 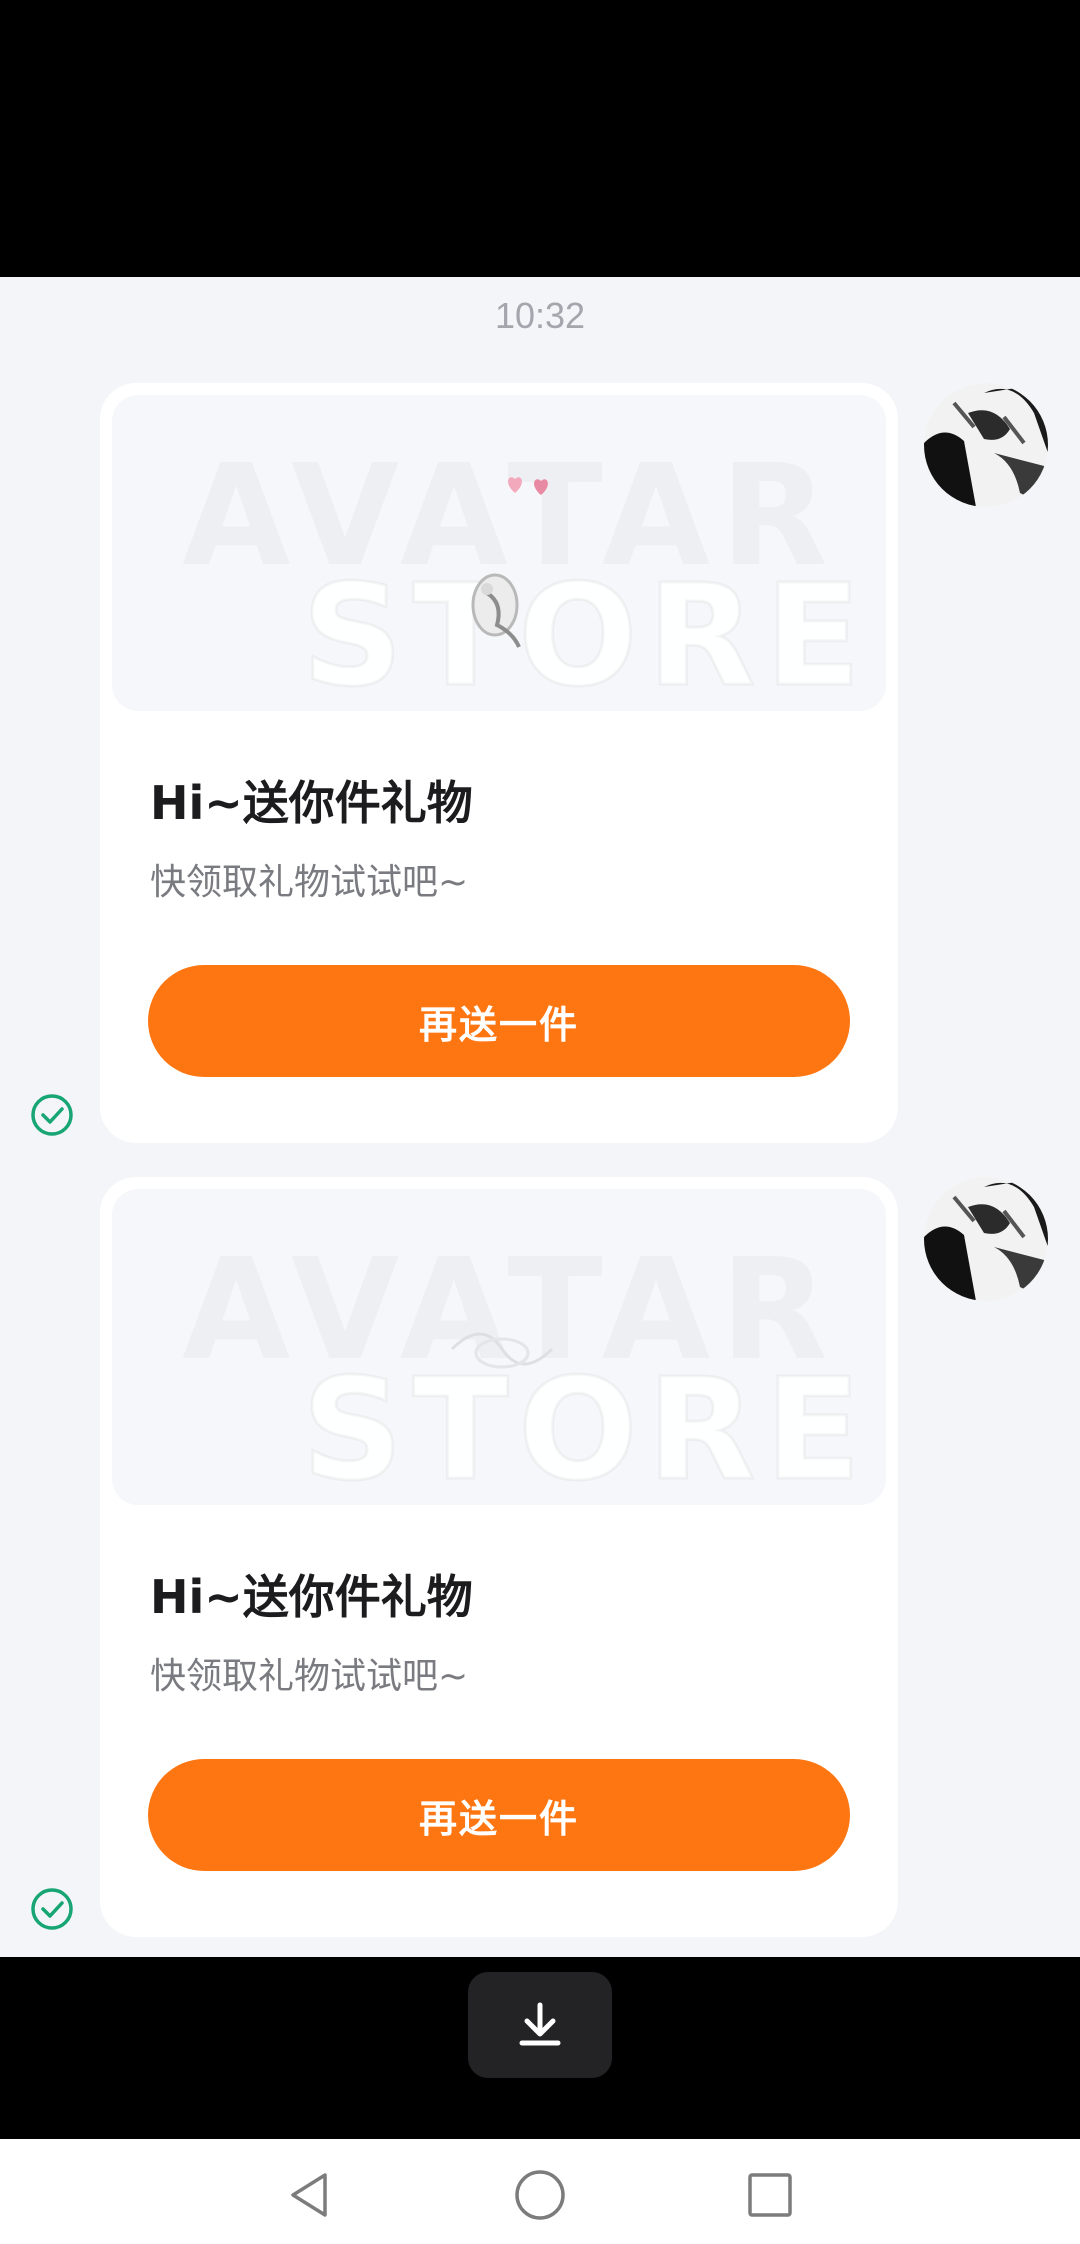 I want to click on download-icon, so click(x=540, y=2024).